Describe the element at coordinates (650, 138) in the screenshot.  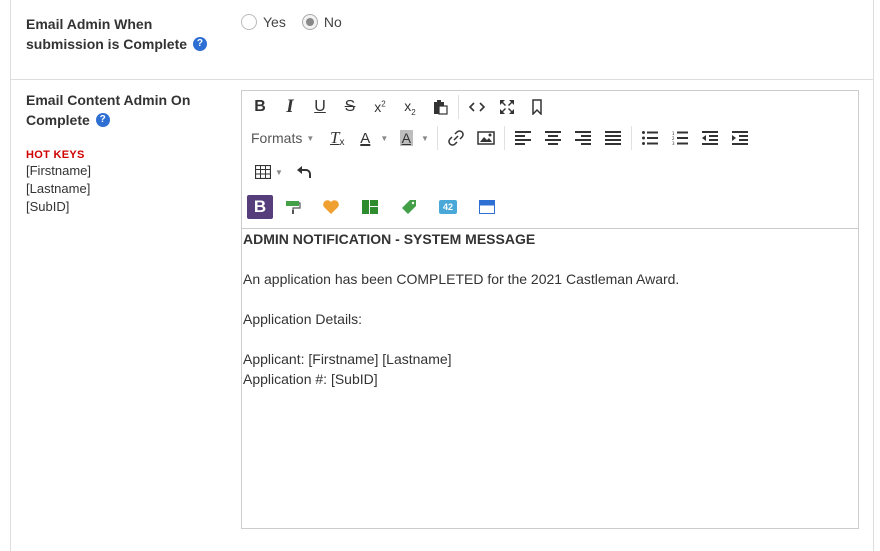
I see `bullet-list-icon` at that location.